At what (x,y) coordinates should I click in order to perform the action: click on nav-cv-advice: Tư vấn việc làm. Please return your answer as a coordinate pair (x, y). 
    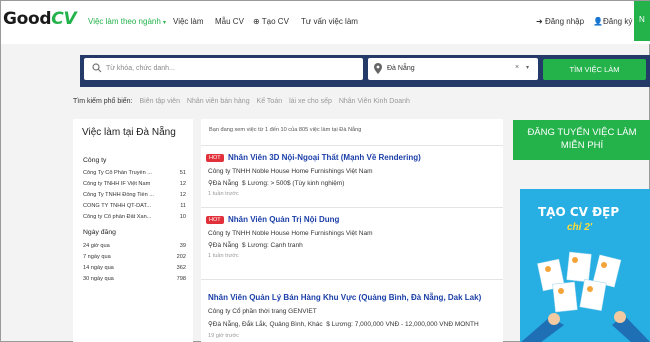
    Looking at the image, I should click on (329, 21).